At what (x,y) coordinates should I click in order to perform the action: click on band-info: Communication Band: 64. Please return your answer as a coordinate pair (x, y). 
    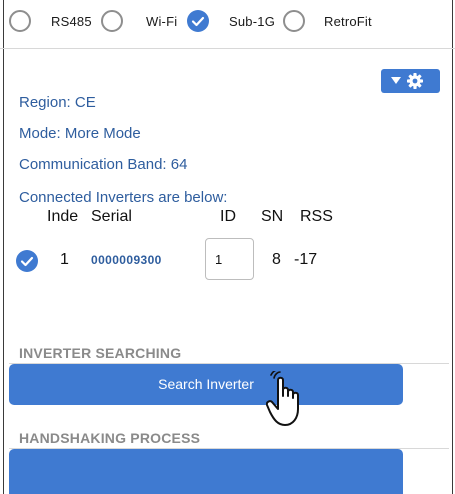
    Looking at the image, I should click on (103, 164).